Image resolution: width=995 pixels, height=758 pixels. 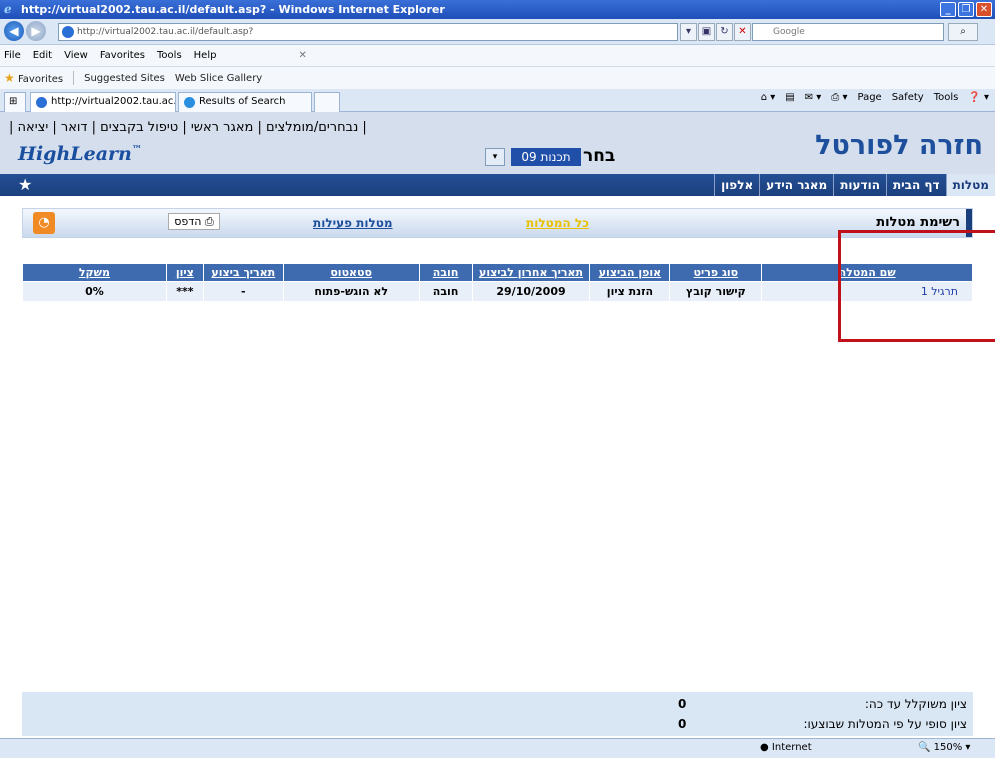 What do you see at coordinates (497, 56) in the screenshot?
I see `menu-bar: File Edit View Favorites Tools Help ✕` at bounding box center [497, 56].